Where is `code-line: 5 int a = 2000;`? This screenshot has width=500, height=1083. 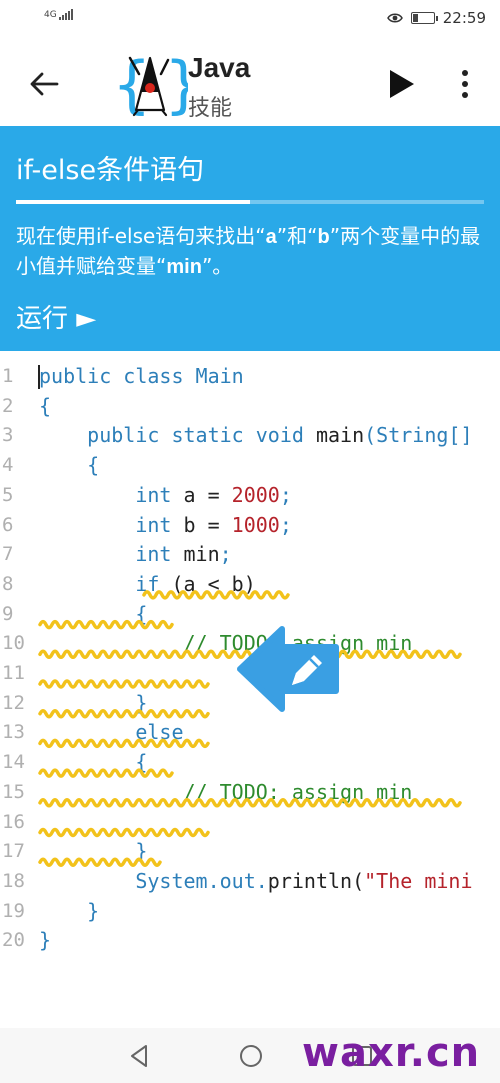
code-line: 5 int a = 2000; is located at coordinates (250, 495).